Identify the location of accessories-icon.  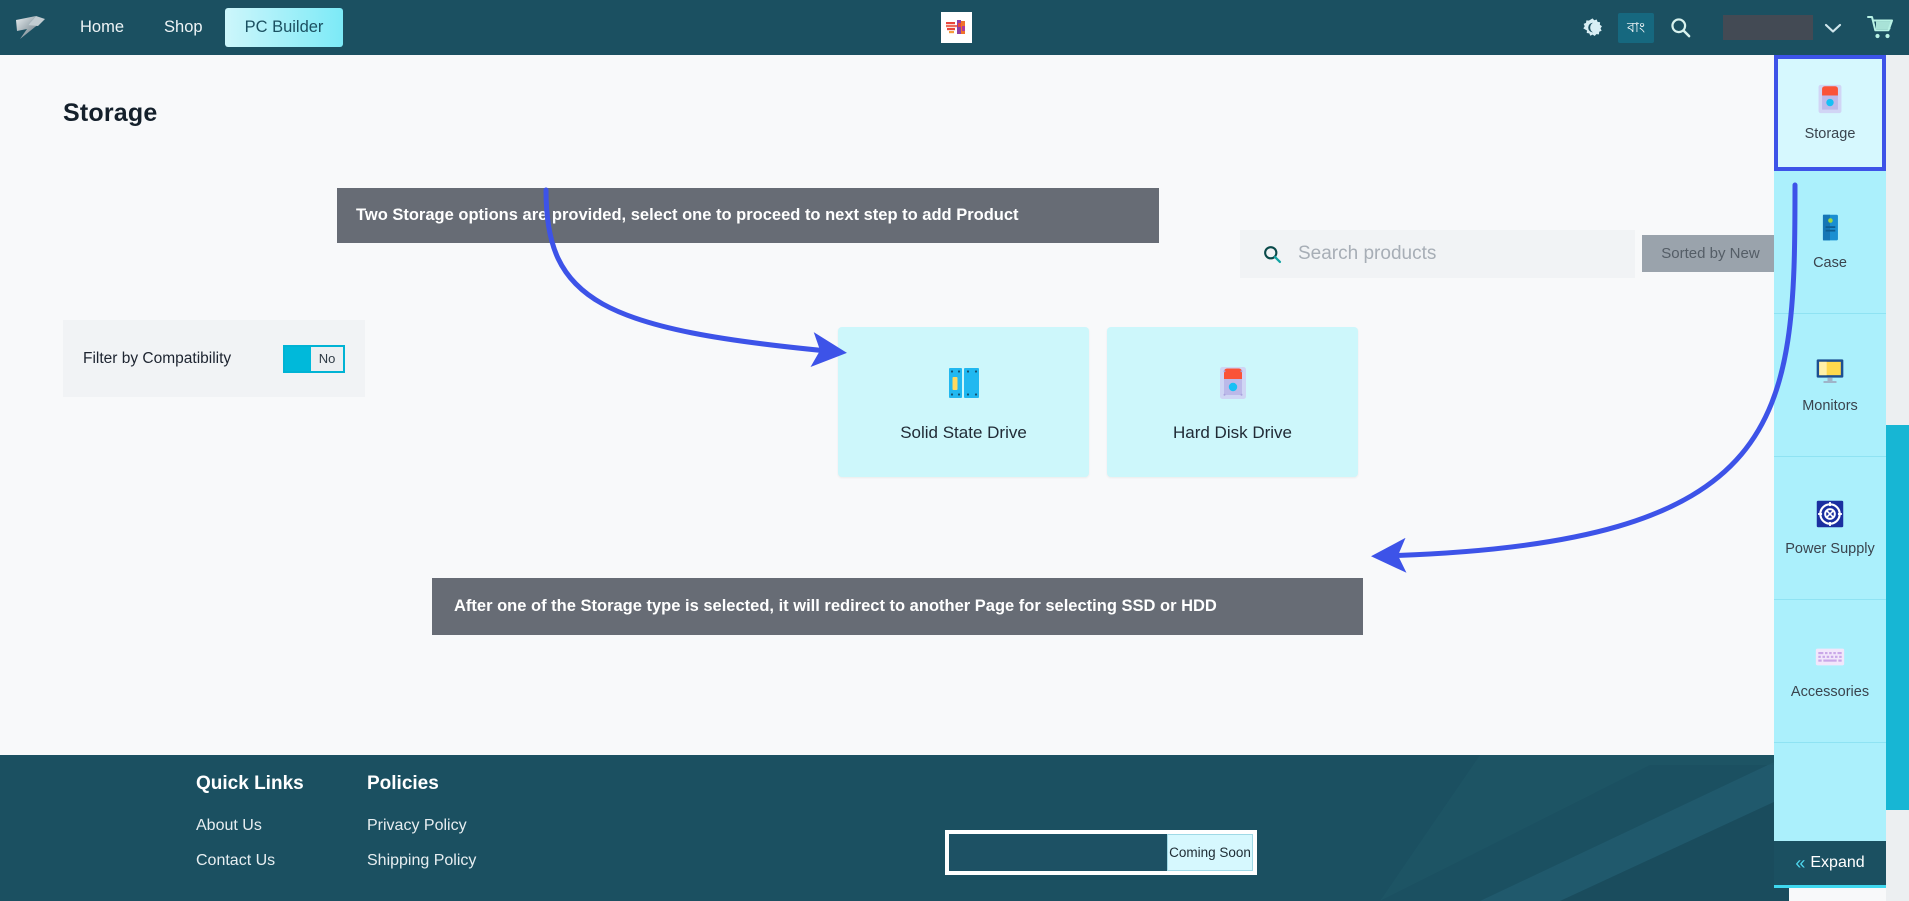
(1830, 657).